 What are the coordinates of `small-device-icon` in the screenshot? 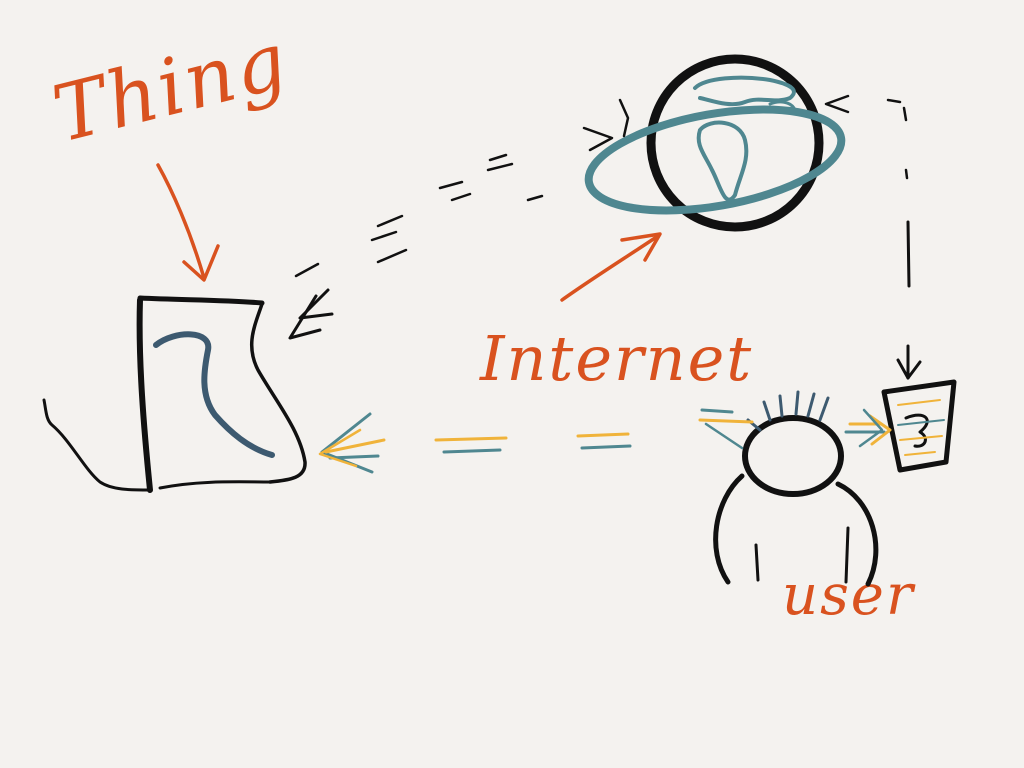 It's located at (919, 426).